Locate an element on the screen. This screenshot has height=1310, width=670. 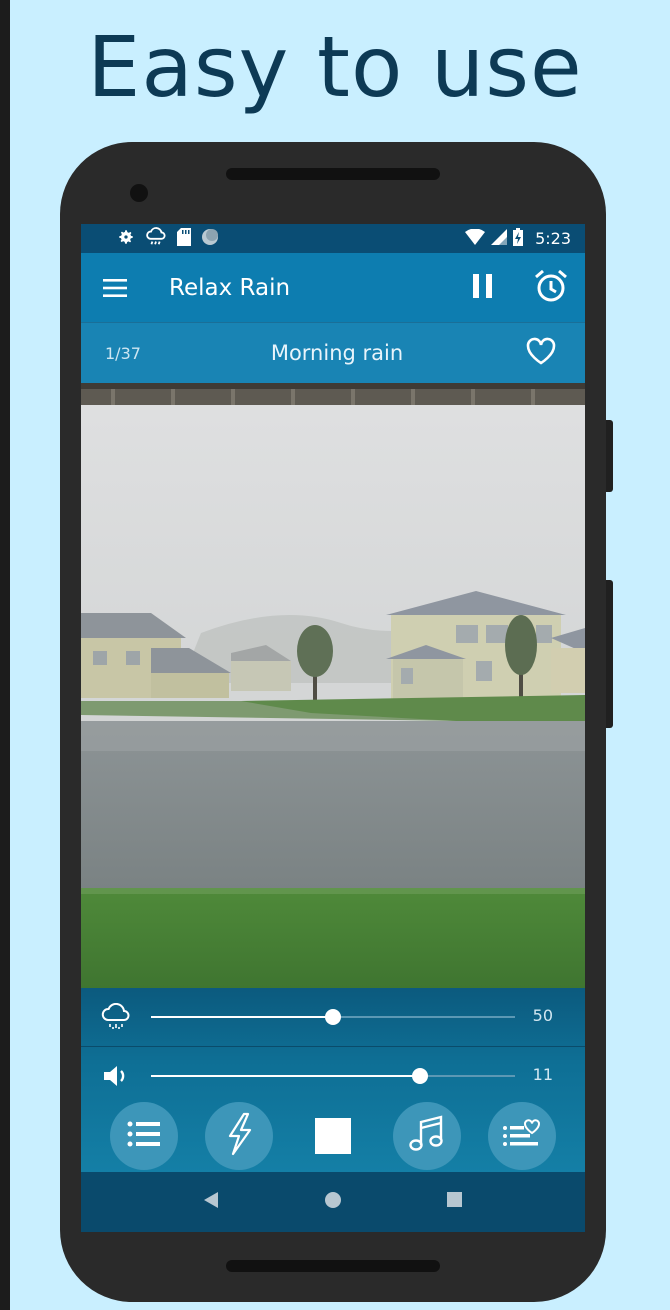
speaker-icon is located at coordinates (116, 1076).